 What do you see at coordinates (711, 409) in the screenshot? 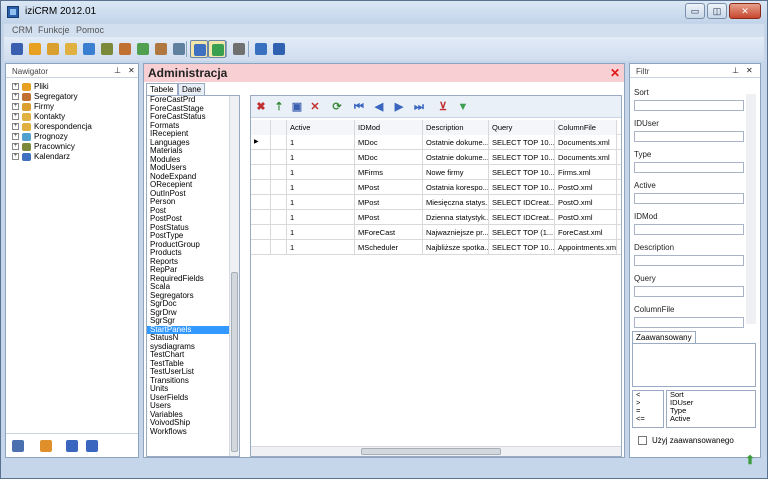
I see `columns-list: Sort IDUser Type Active` at bounding box center [711, 409].